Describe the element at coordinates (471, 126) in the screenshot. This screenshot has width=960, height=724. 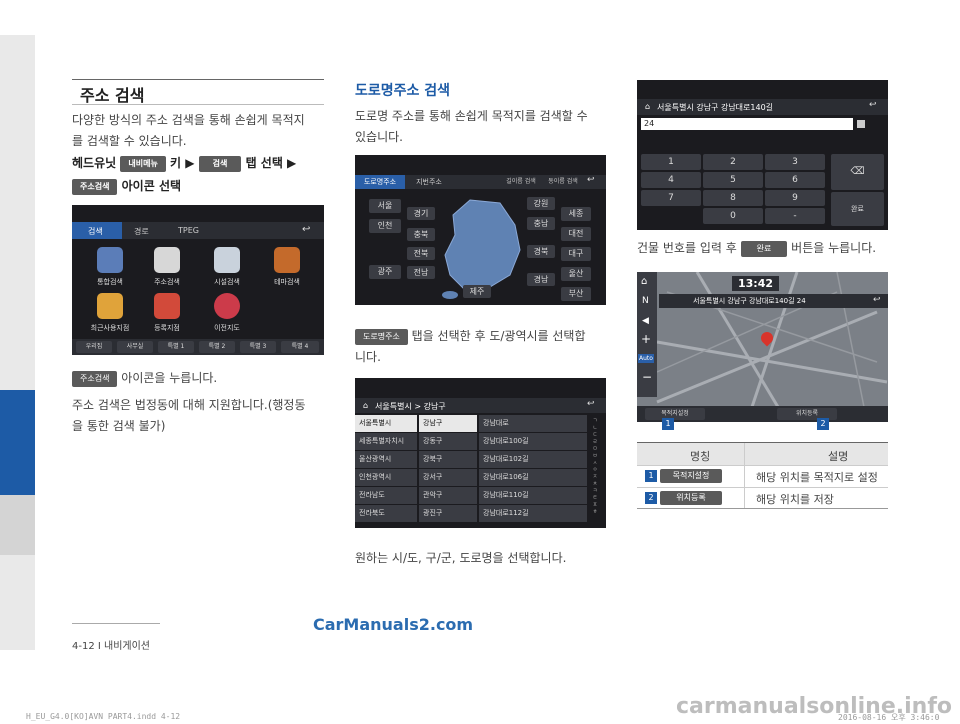
I see `roadname-intro: 도로명 주소를 통해 손쉽게 목적지를 검색할 수 있습니다.` at that location.